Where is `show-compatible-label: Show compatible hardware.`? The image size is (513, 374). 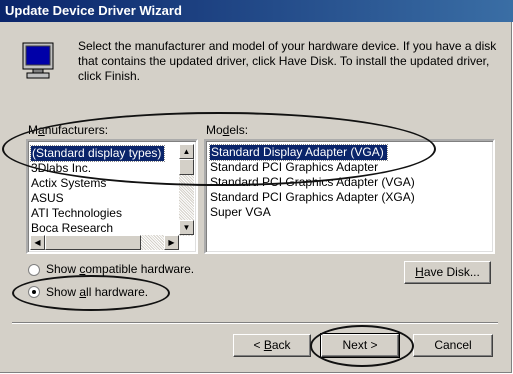 show-compatible-label: Show compatible hardware. is located at coordinates (120, 269).